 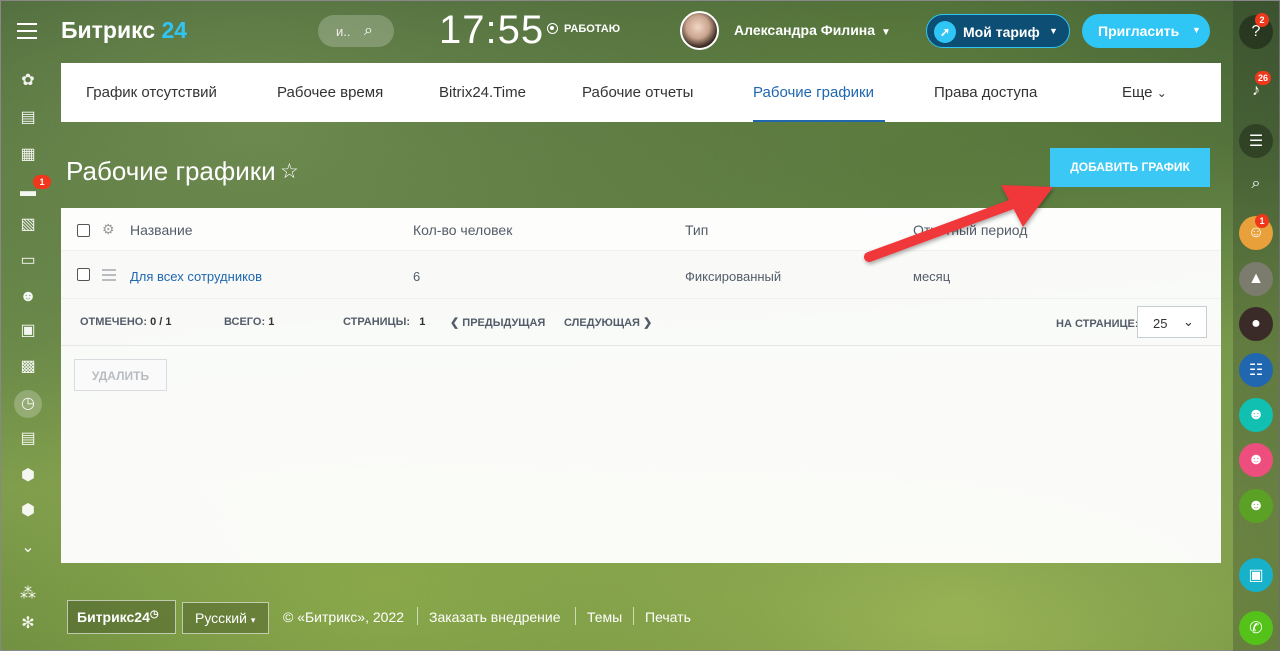 I want to click on feed-icon: ✿, so click(x=28, y=81).